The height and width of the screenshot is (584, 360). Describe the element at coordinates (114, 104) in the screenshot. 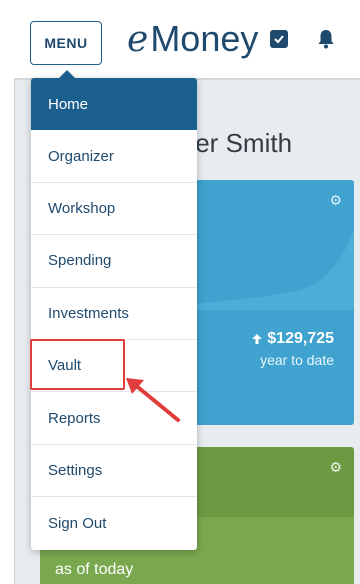

I see `menu-item-home: Home` at that location.